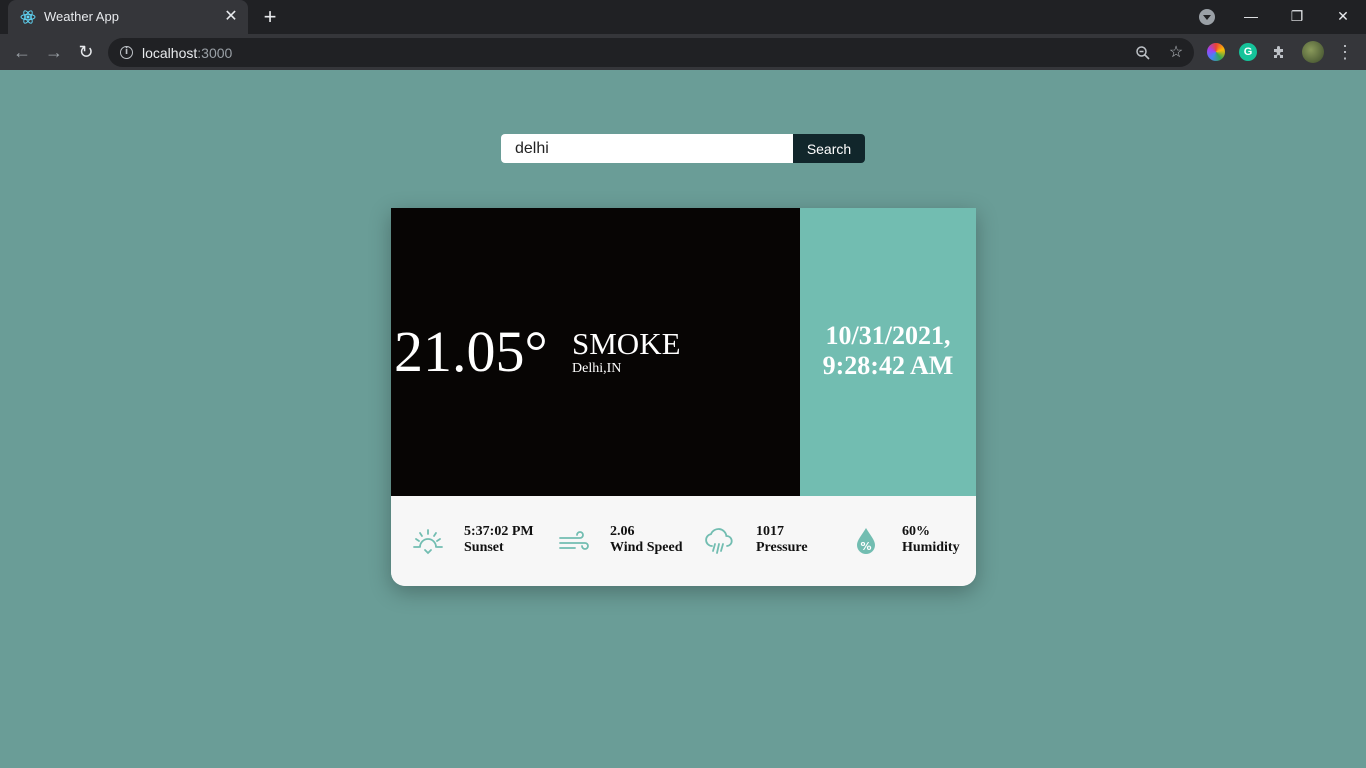 The height and width of the screenshot is (768, 1366). What do you see at coordinates (471, 351) in the screenshot?
I see `temperature: 21.05°` at bounding box center [471, 351].